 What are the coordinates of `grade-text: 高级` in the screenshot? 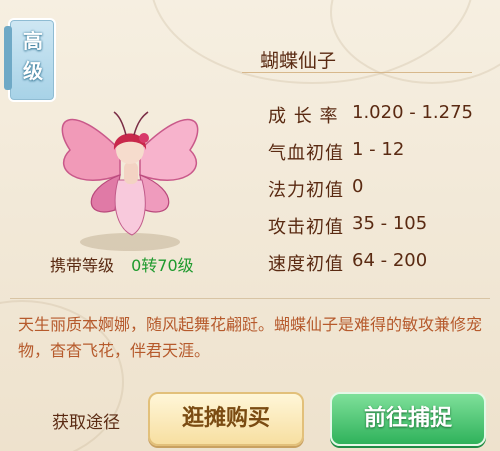 It's located at (33, 56).